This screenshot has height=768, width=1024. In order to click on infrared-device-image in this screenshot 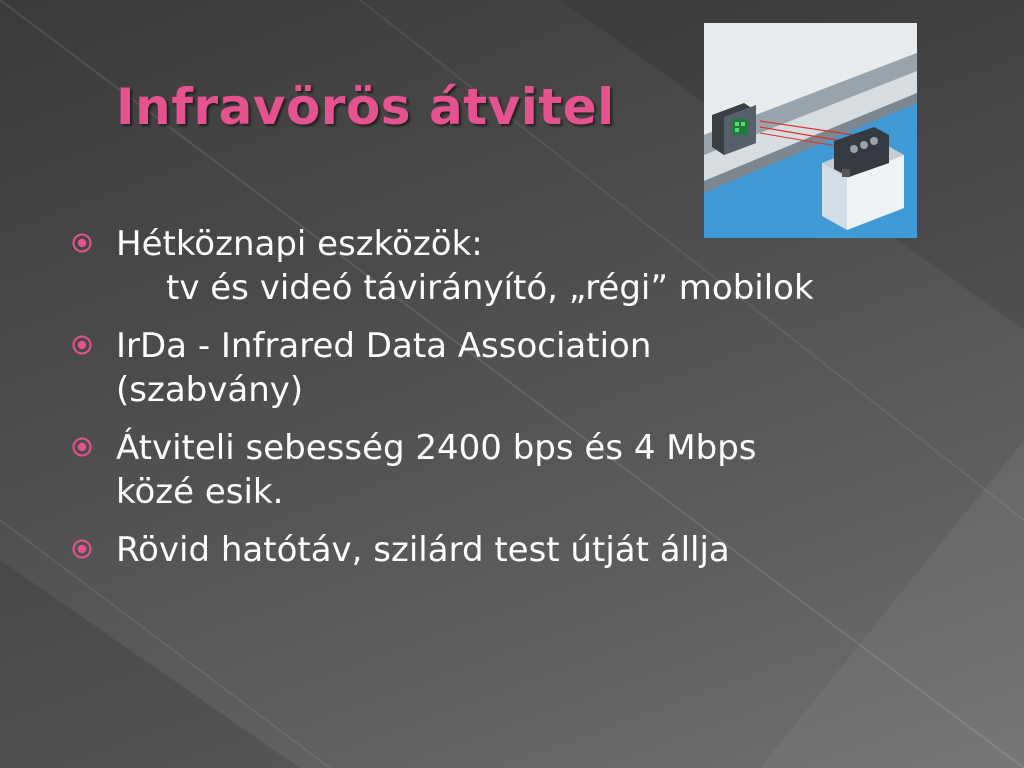, I will do `click(810, 130)`.